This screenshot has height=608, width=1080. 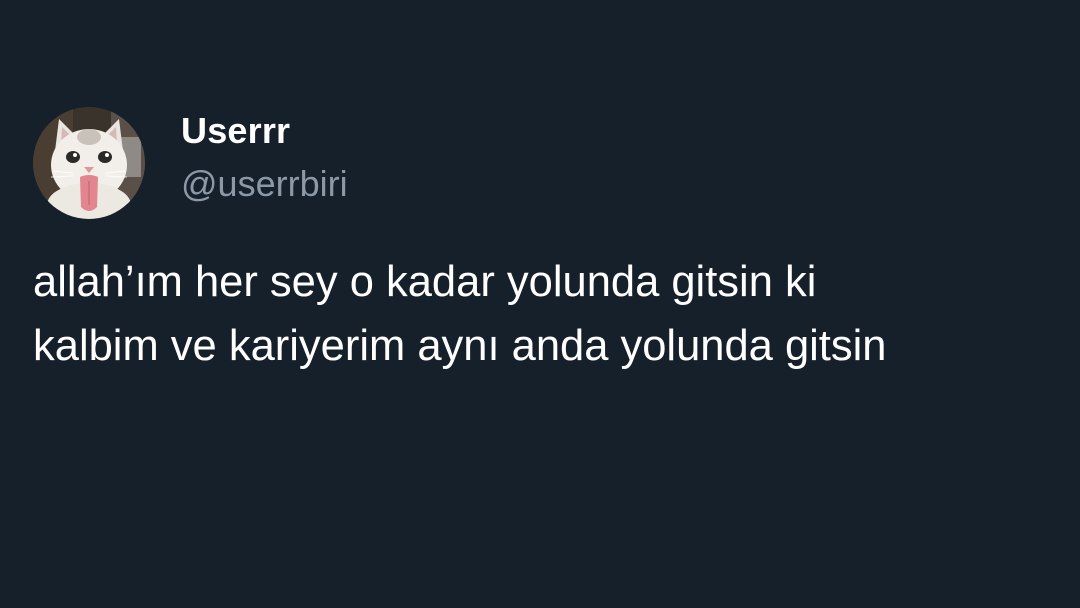 I want to click on author-display-name: Userrr, so click(x=235, y=131).